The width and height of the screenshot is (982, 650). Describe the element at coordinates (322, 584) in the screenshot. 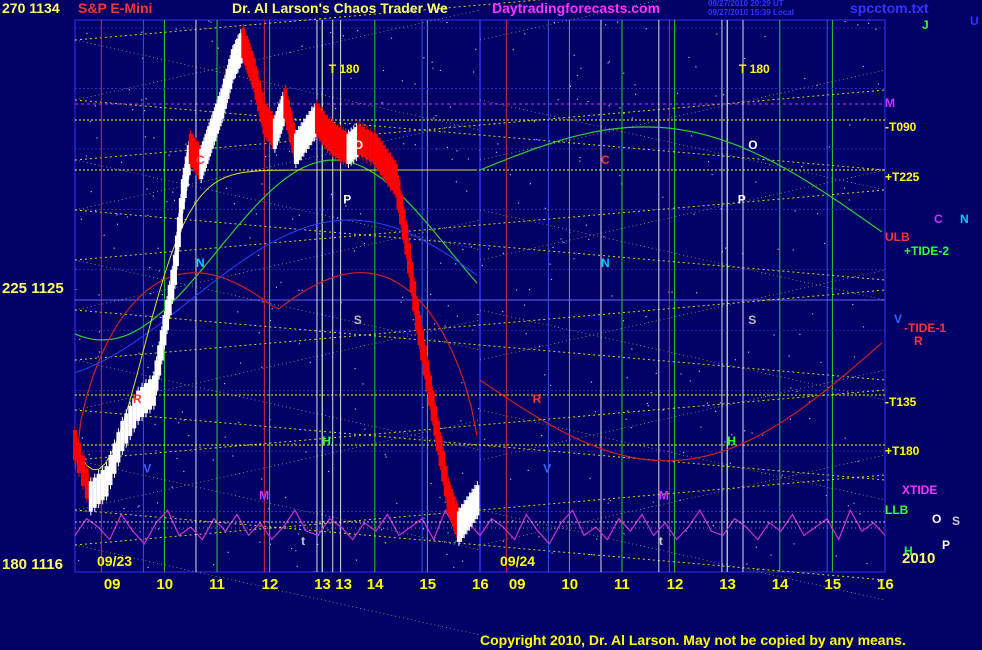

I see `x-tick-label: 13` at that location.